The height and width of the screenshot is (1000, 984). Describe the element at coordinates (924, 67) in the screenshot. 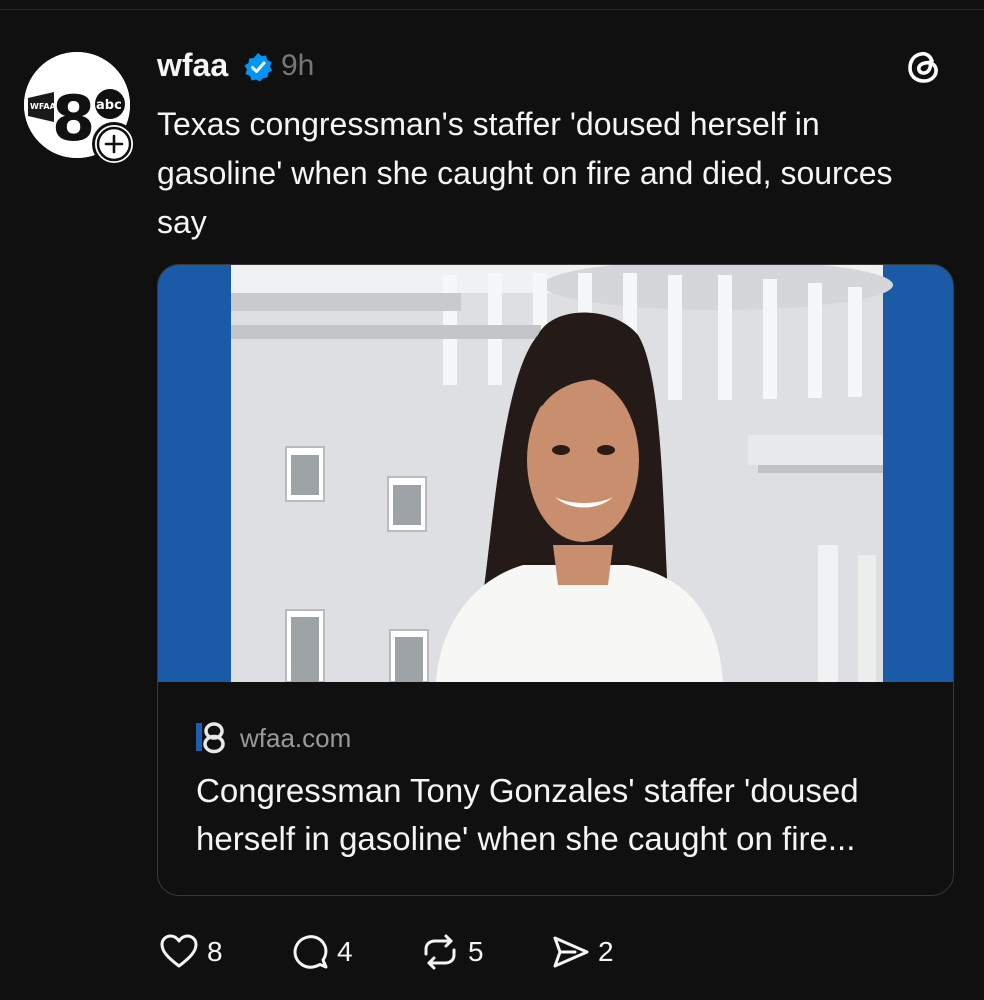

I see `threads-logo-icon` at that location.